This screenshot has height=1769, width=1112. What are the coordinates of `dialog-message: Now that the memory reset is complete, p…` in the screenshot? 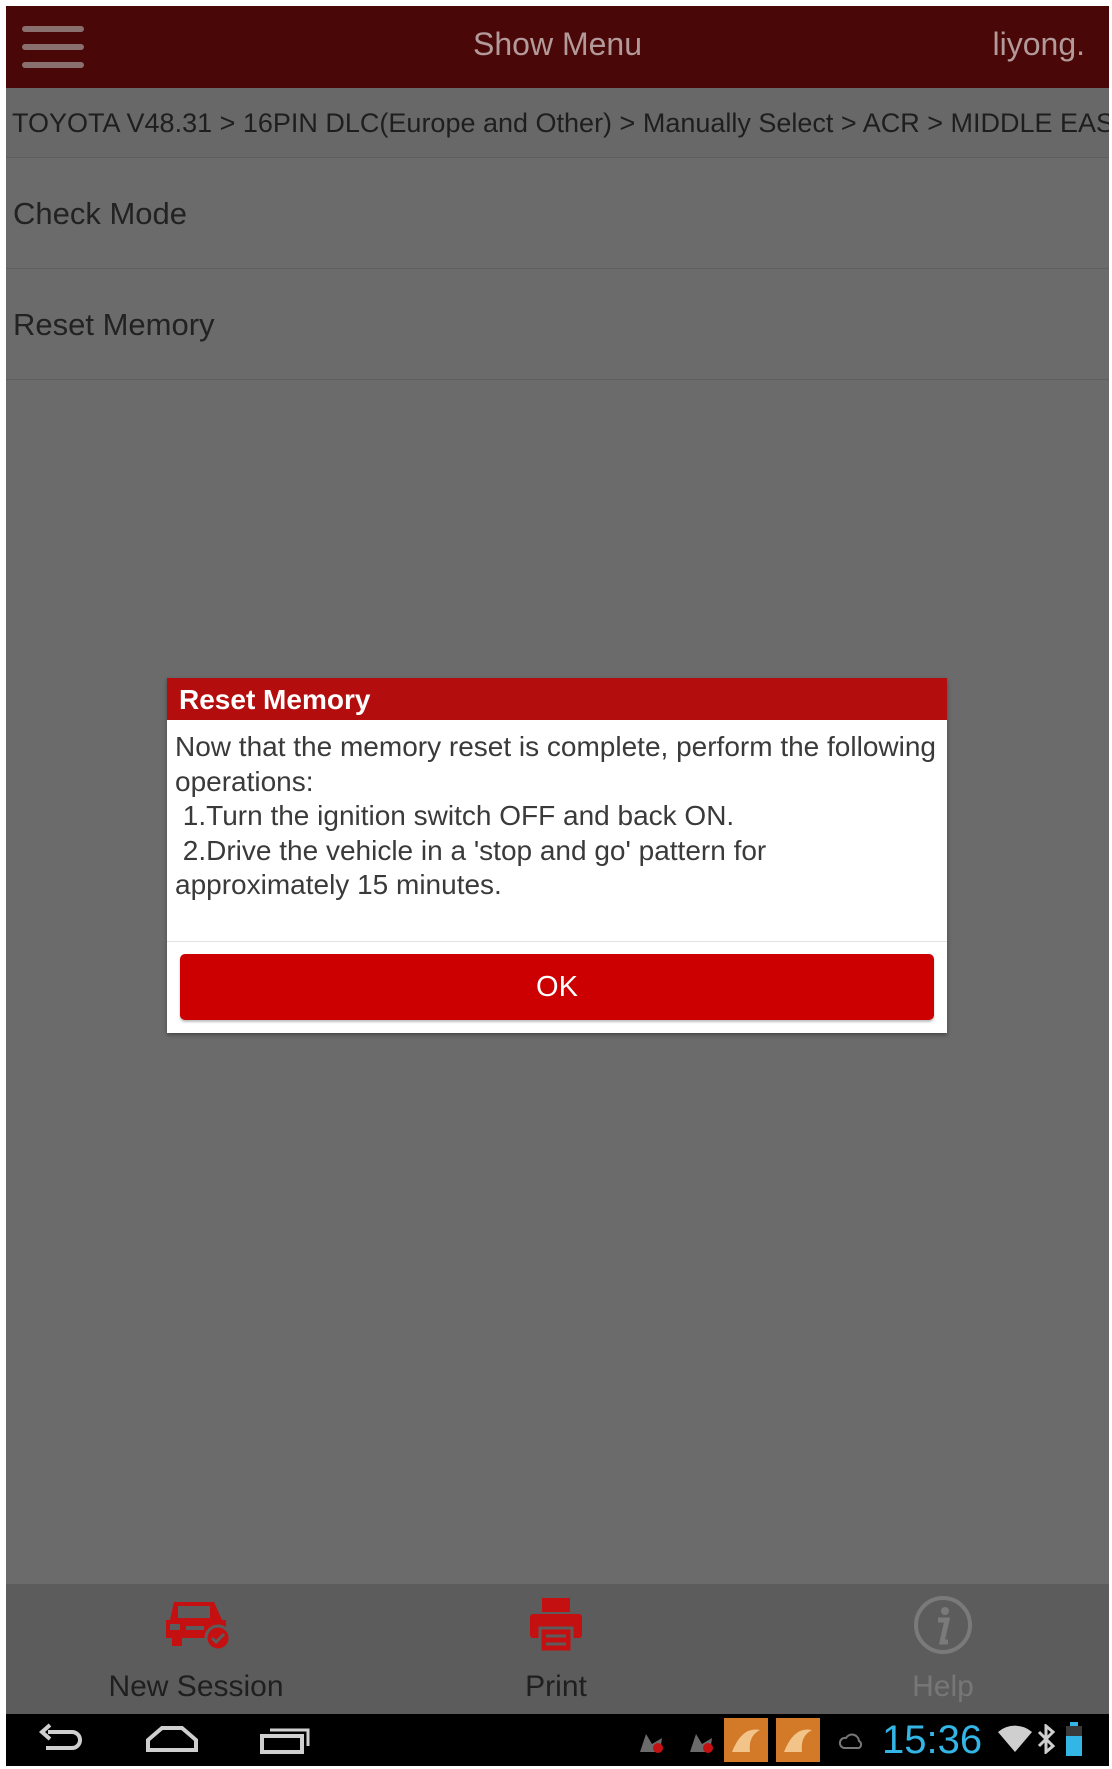 It's located at (557, 815).